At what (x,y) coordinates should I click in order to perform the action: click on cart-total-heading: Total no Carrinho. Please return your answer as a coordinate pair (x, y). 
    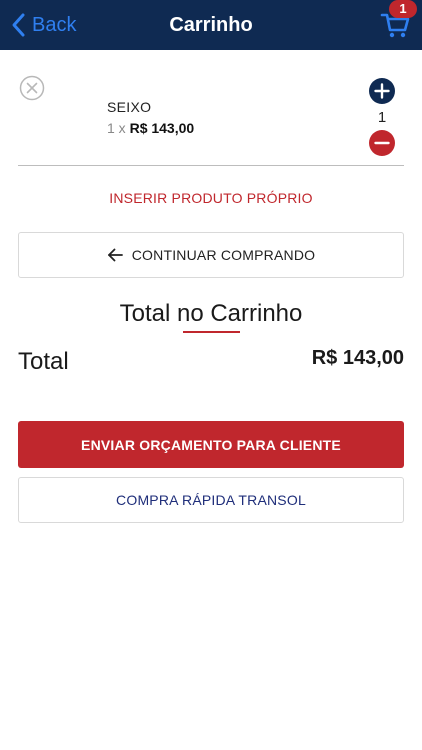
    Looking at the image, I should click on (211, 313).